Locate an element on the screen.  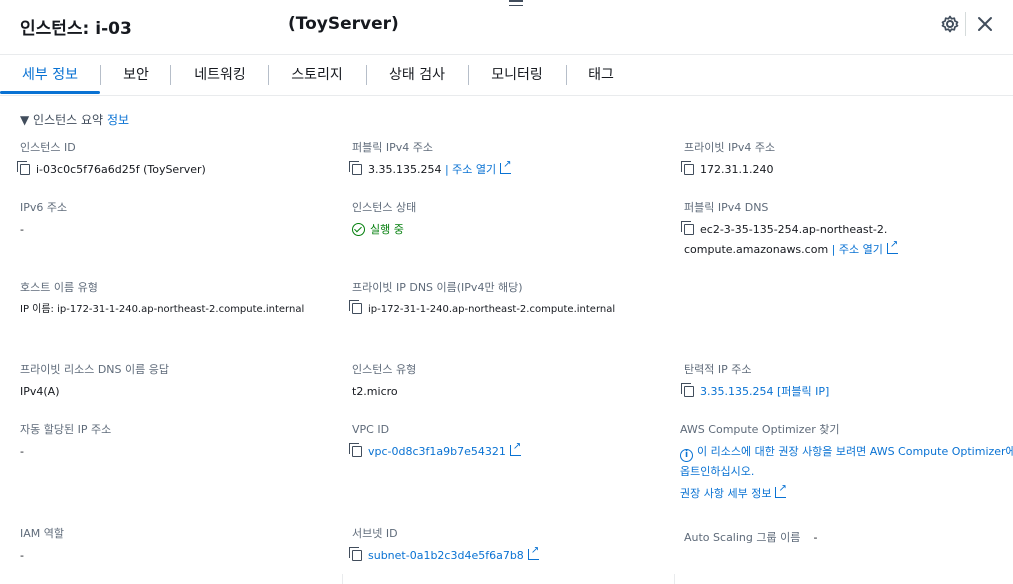
field-auto-ip: 자동 할당된 IP 주소 - is located at coordinates (175, 441).